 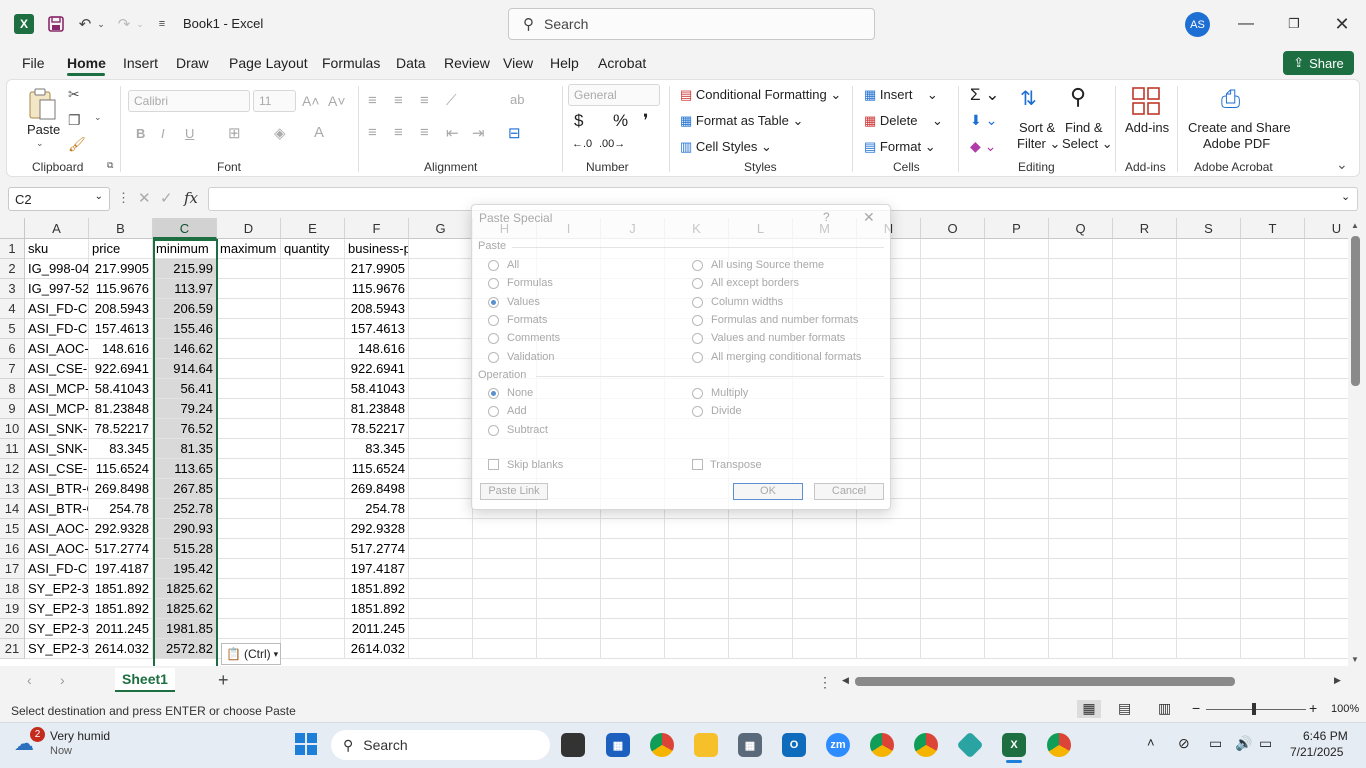 I want to click on cell-q9, so click(x=1081, y=409).